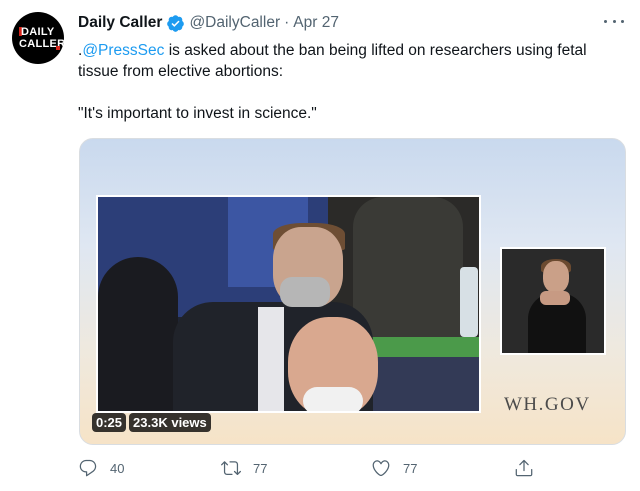  I want to click on sign-language-inset, so click(553, 301).